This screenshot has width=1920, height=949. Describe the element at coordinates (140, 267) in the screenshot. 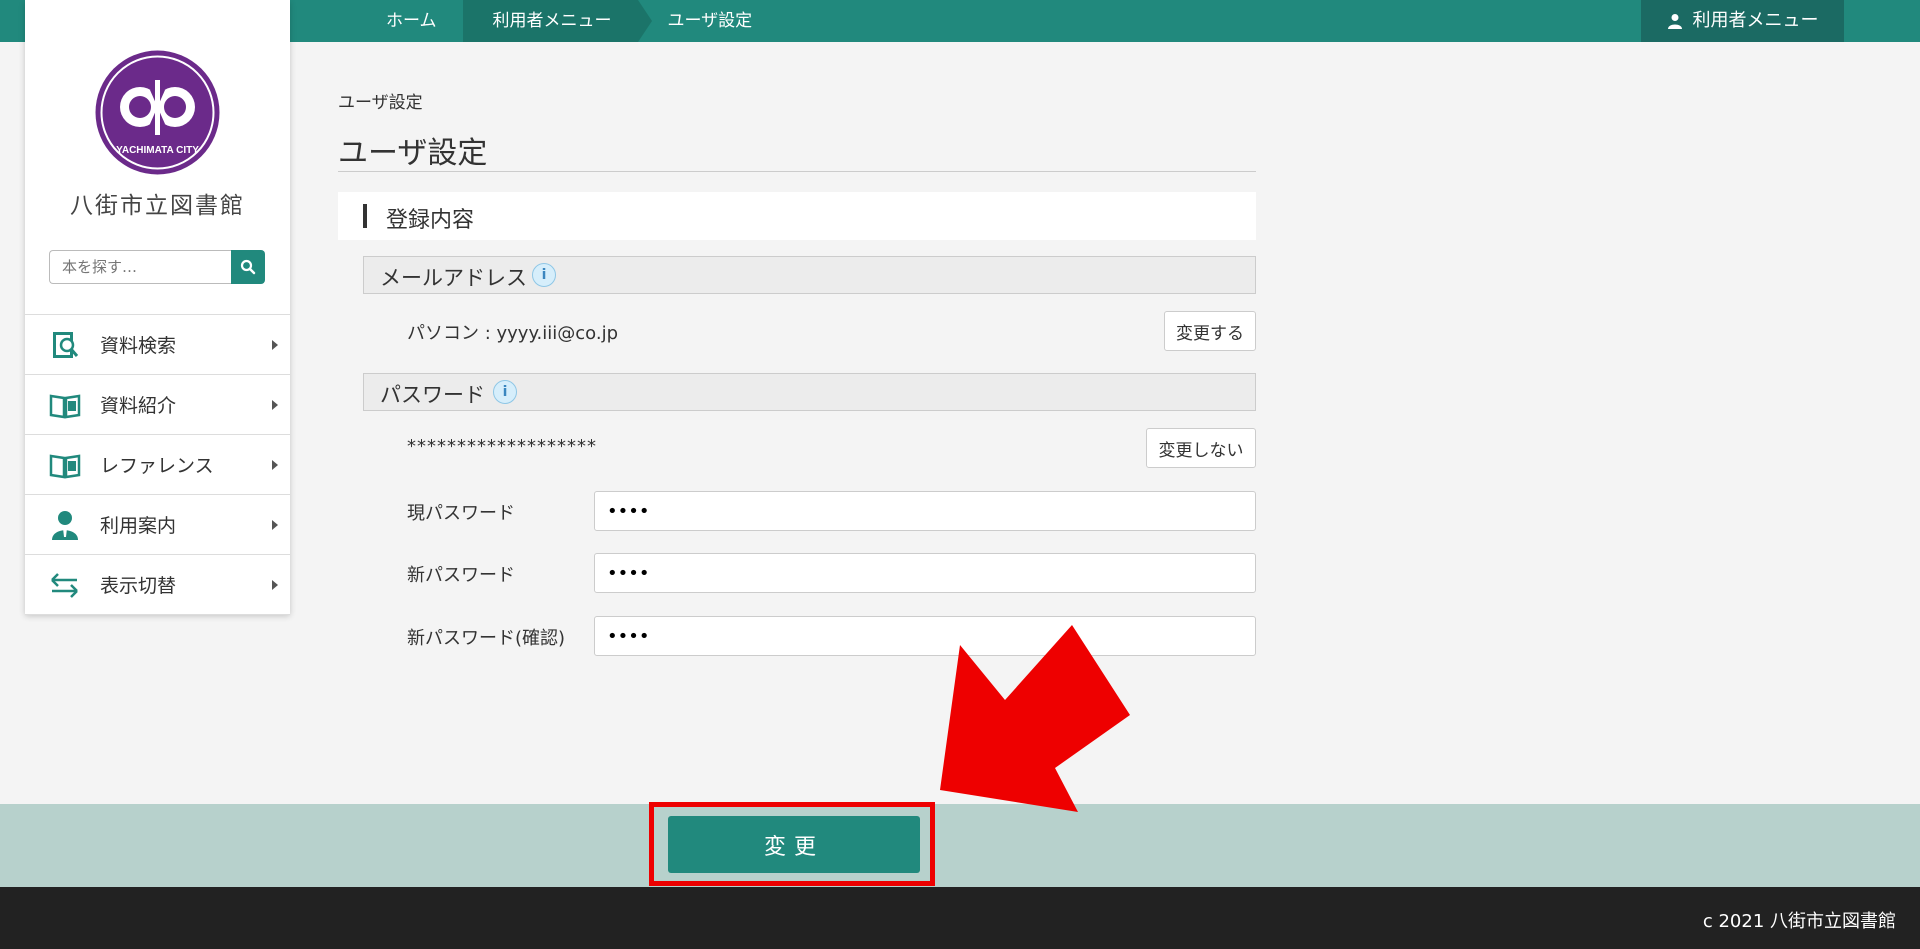

I see `search-input` at that location.